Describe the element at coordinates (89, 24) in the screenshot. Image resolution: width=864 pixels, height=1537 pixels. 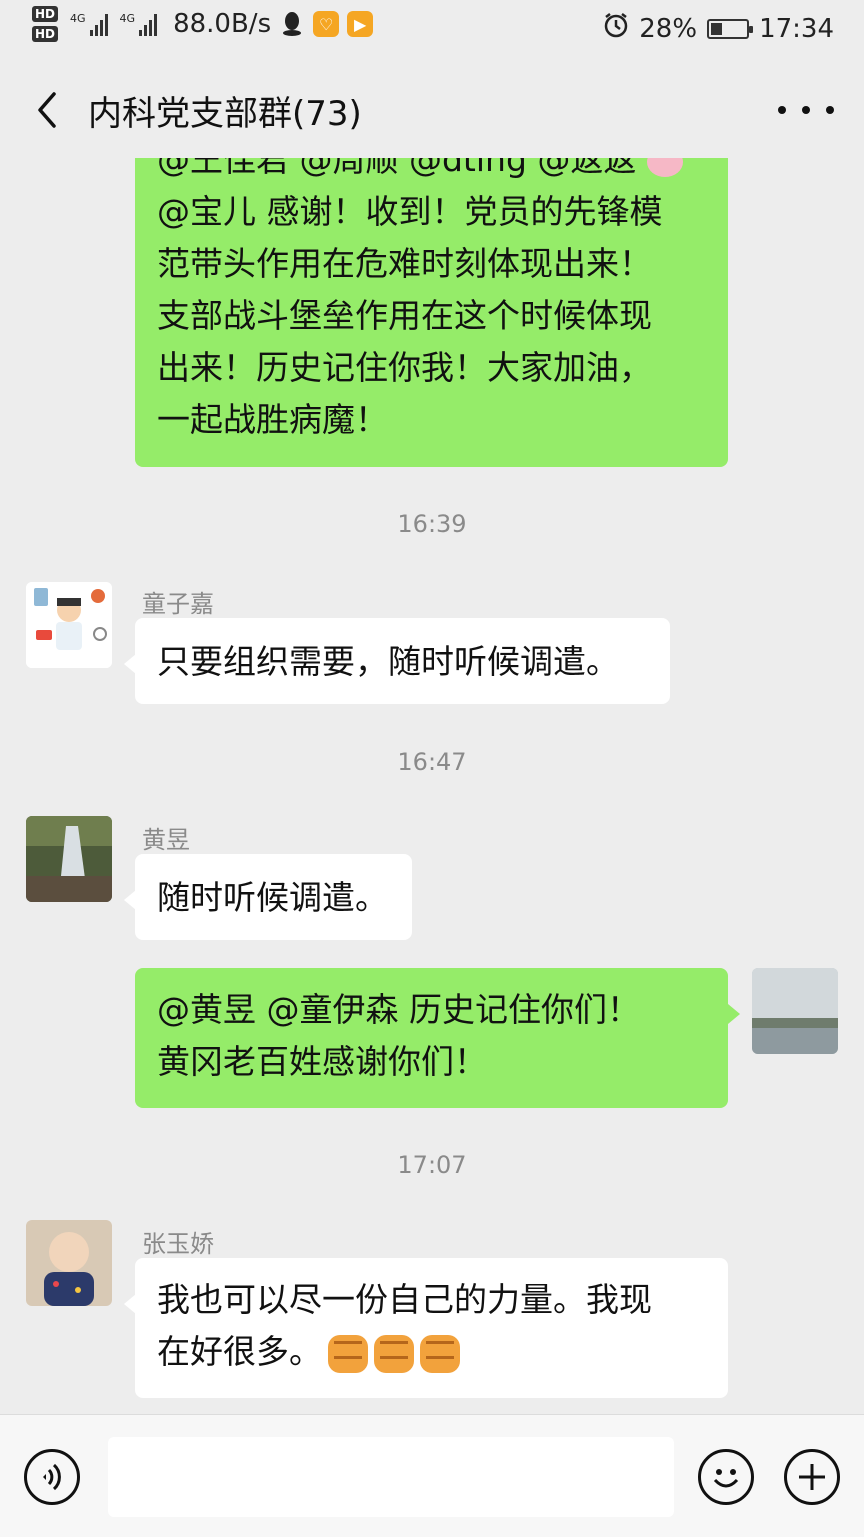
I see `signal-icon: 4G` at that location.